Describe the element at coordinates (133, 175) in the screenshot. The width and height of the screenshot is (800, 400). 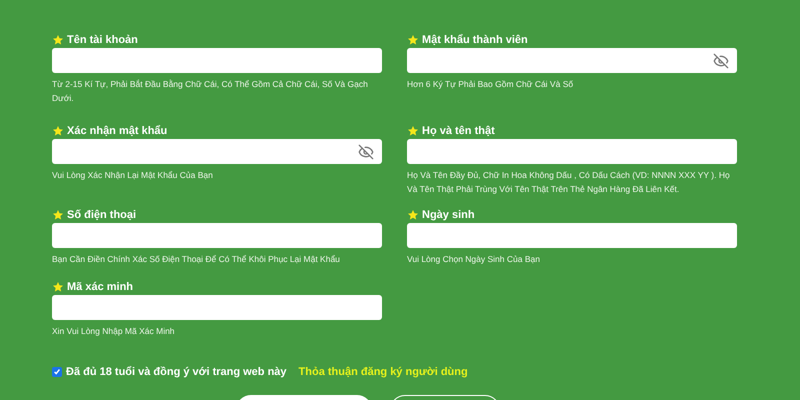
I see `field-hint: Vui Lòng Xác Nhận Lại Mật Khẩu Của Bạn` at that location.